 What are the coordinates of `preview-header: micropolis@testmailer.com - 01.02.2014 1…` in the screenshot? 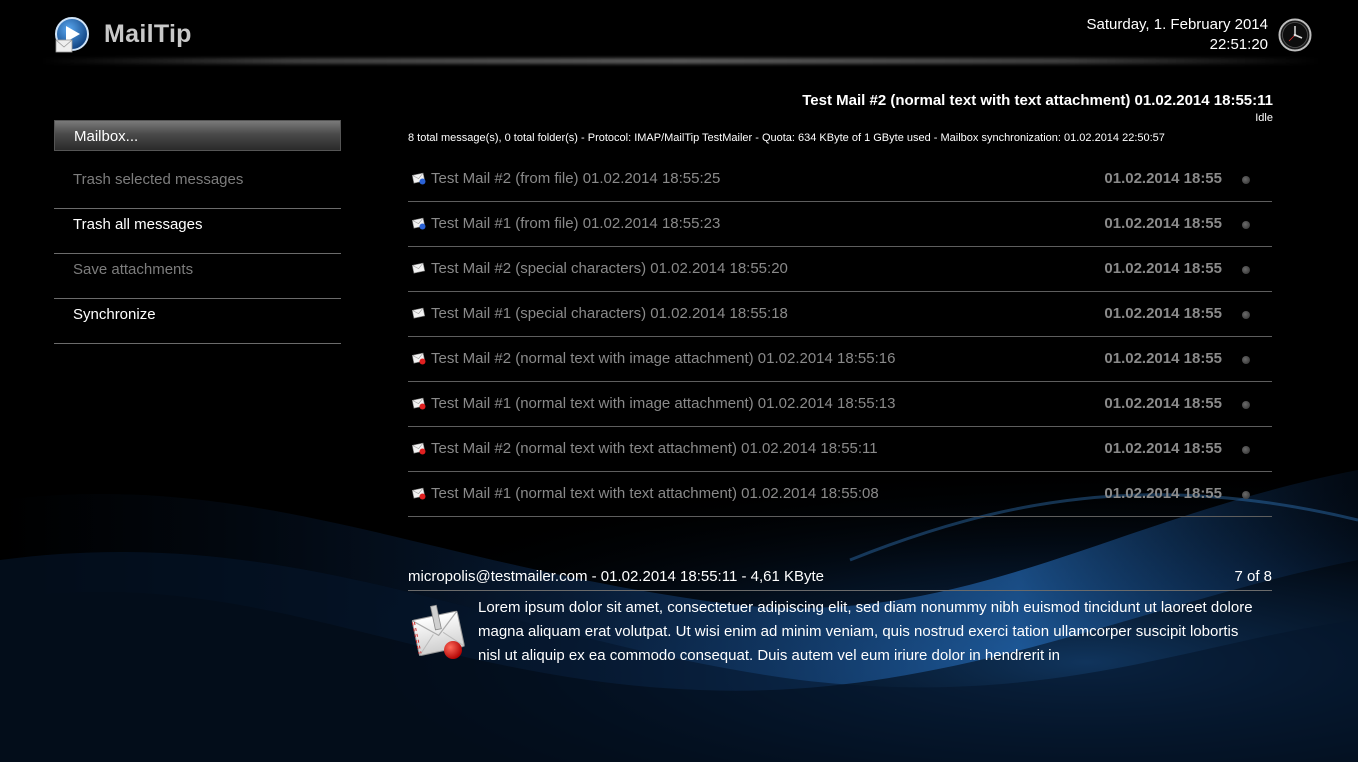 It's located at (840, 578).